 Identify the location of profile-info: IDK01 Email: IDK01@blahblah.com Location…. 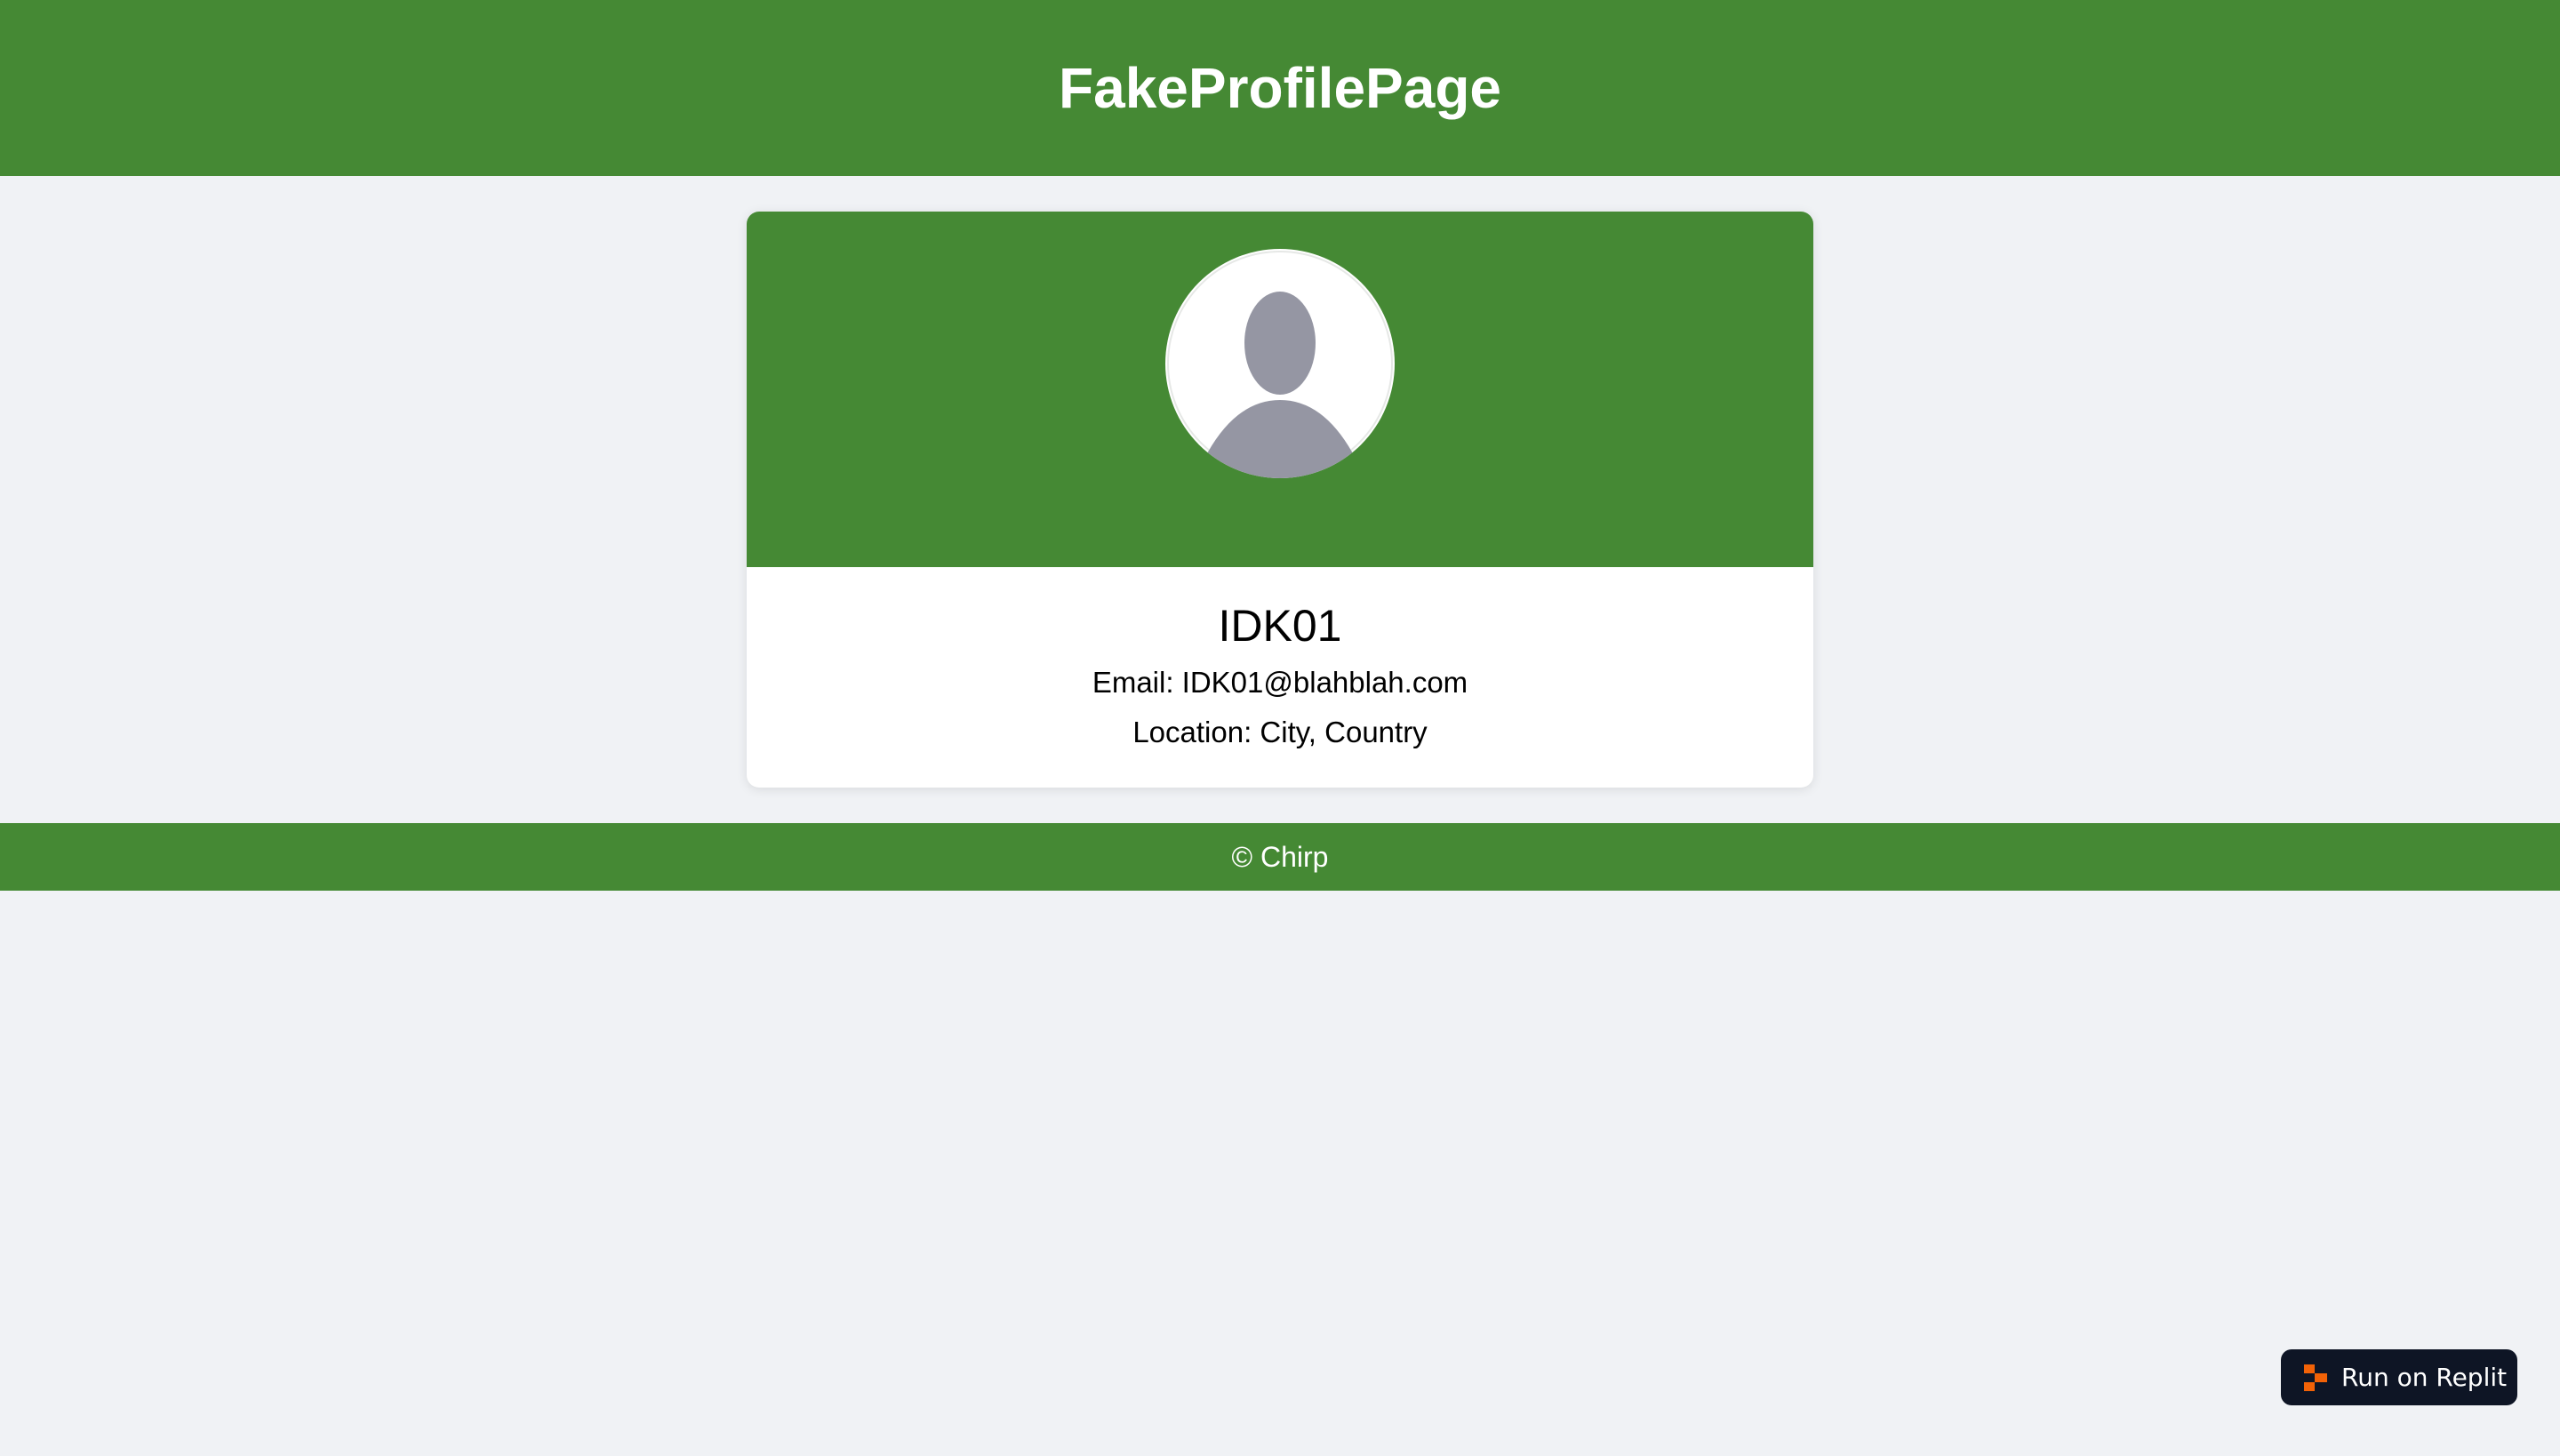
(1280, 677).